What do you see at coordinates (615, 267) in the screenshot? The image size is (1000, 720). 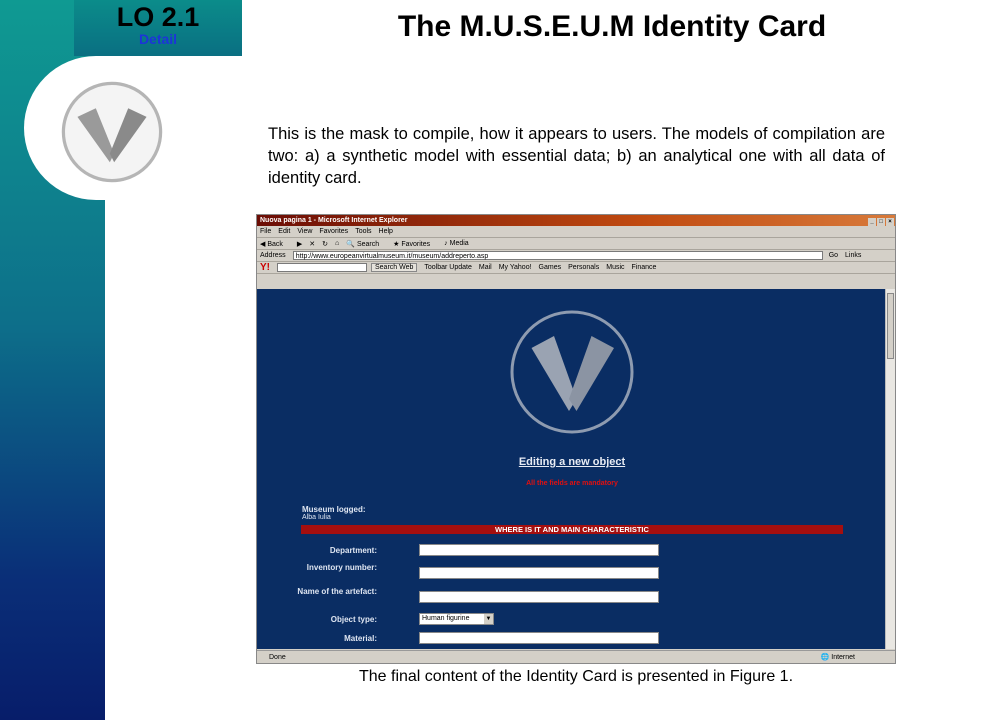 I see `yahoo-music: Music` at bounding box center [615, 267].